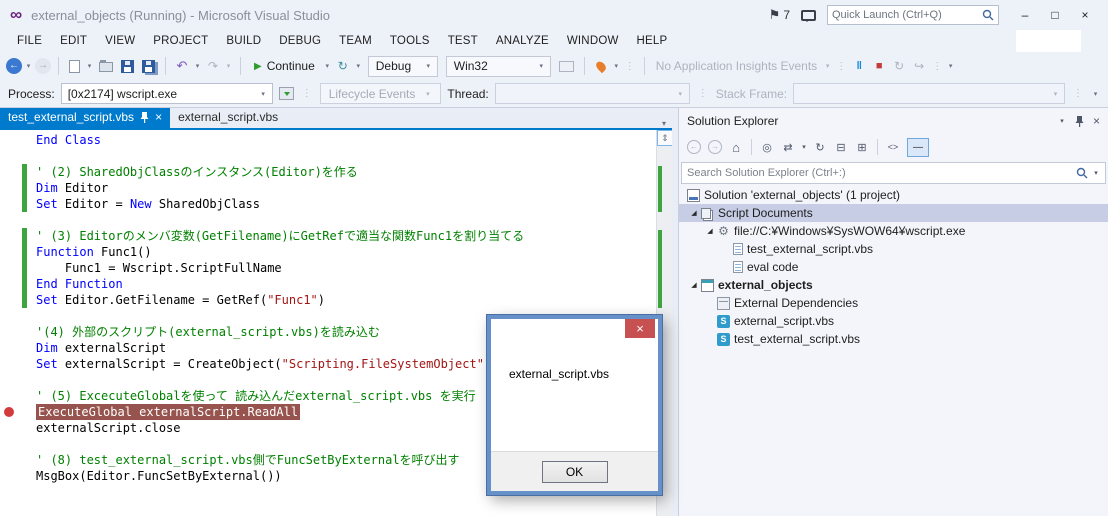 This screenshot has width=1108, height=516. What do you see at coordinates (328, 300) in the screenshot?
I see `code-line: Set Editor.GetFilename = GetRef("Func1")` at bounding box center [328, 300].